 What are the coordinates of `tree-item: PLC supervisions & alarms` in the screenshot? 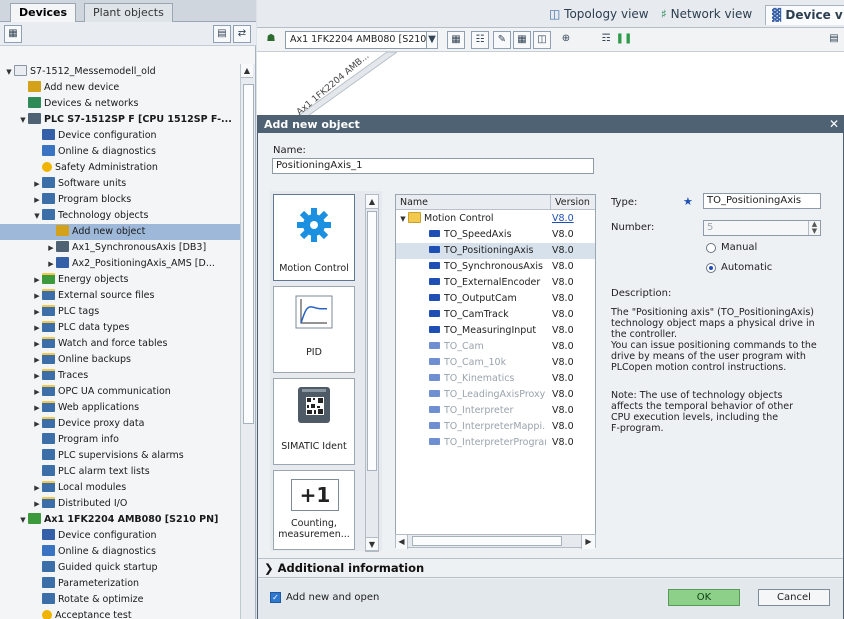 It's located at (120, 456).